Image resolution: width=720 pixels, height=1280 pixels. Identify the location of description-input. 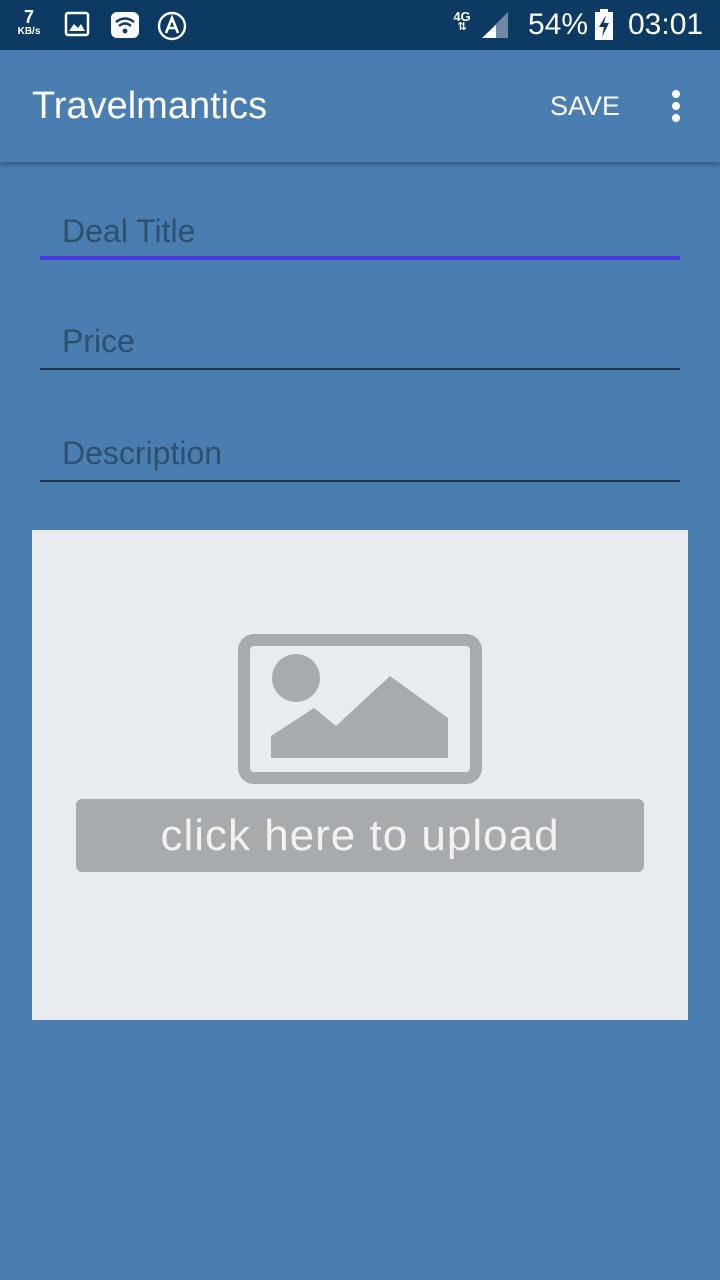
(360, 453).